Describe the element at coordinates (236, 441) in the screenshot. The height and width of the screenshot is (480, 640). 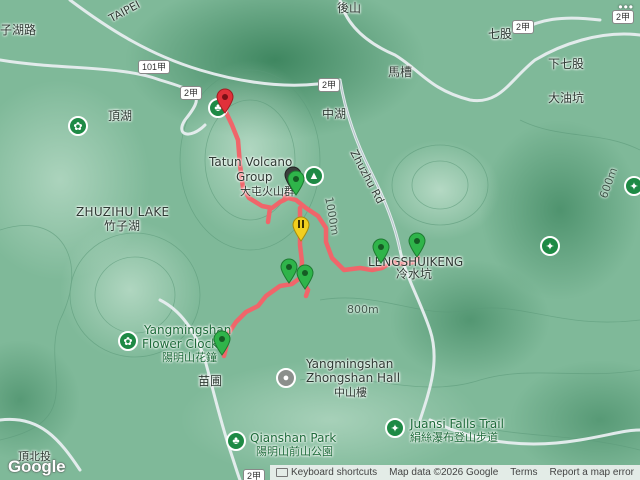
I see `tree-icon: ♣` at that location.